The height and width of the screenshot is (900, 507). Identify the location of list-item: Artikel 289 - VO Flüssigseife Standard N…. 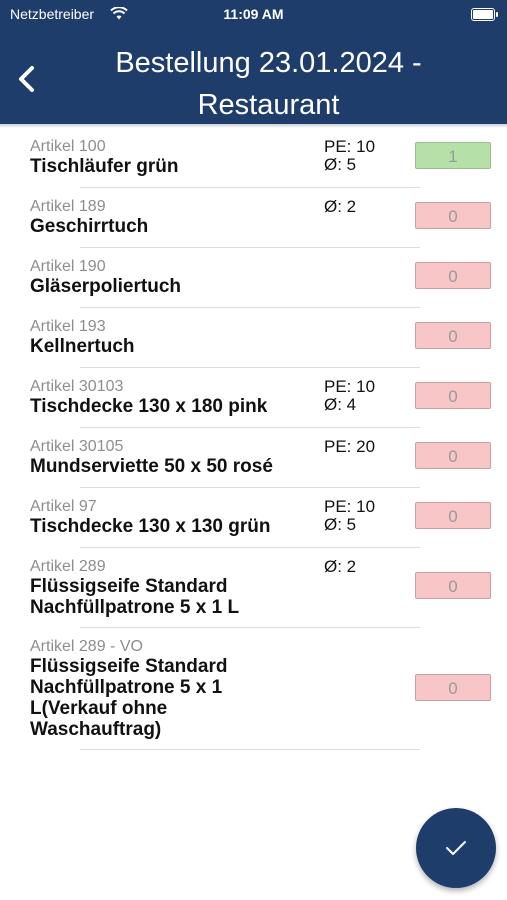
(253, 689).